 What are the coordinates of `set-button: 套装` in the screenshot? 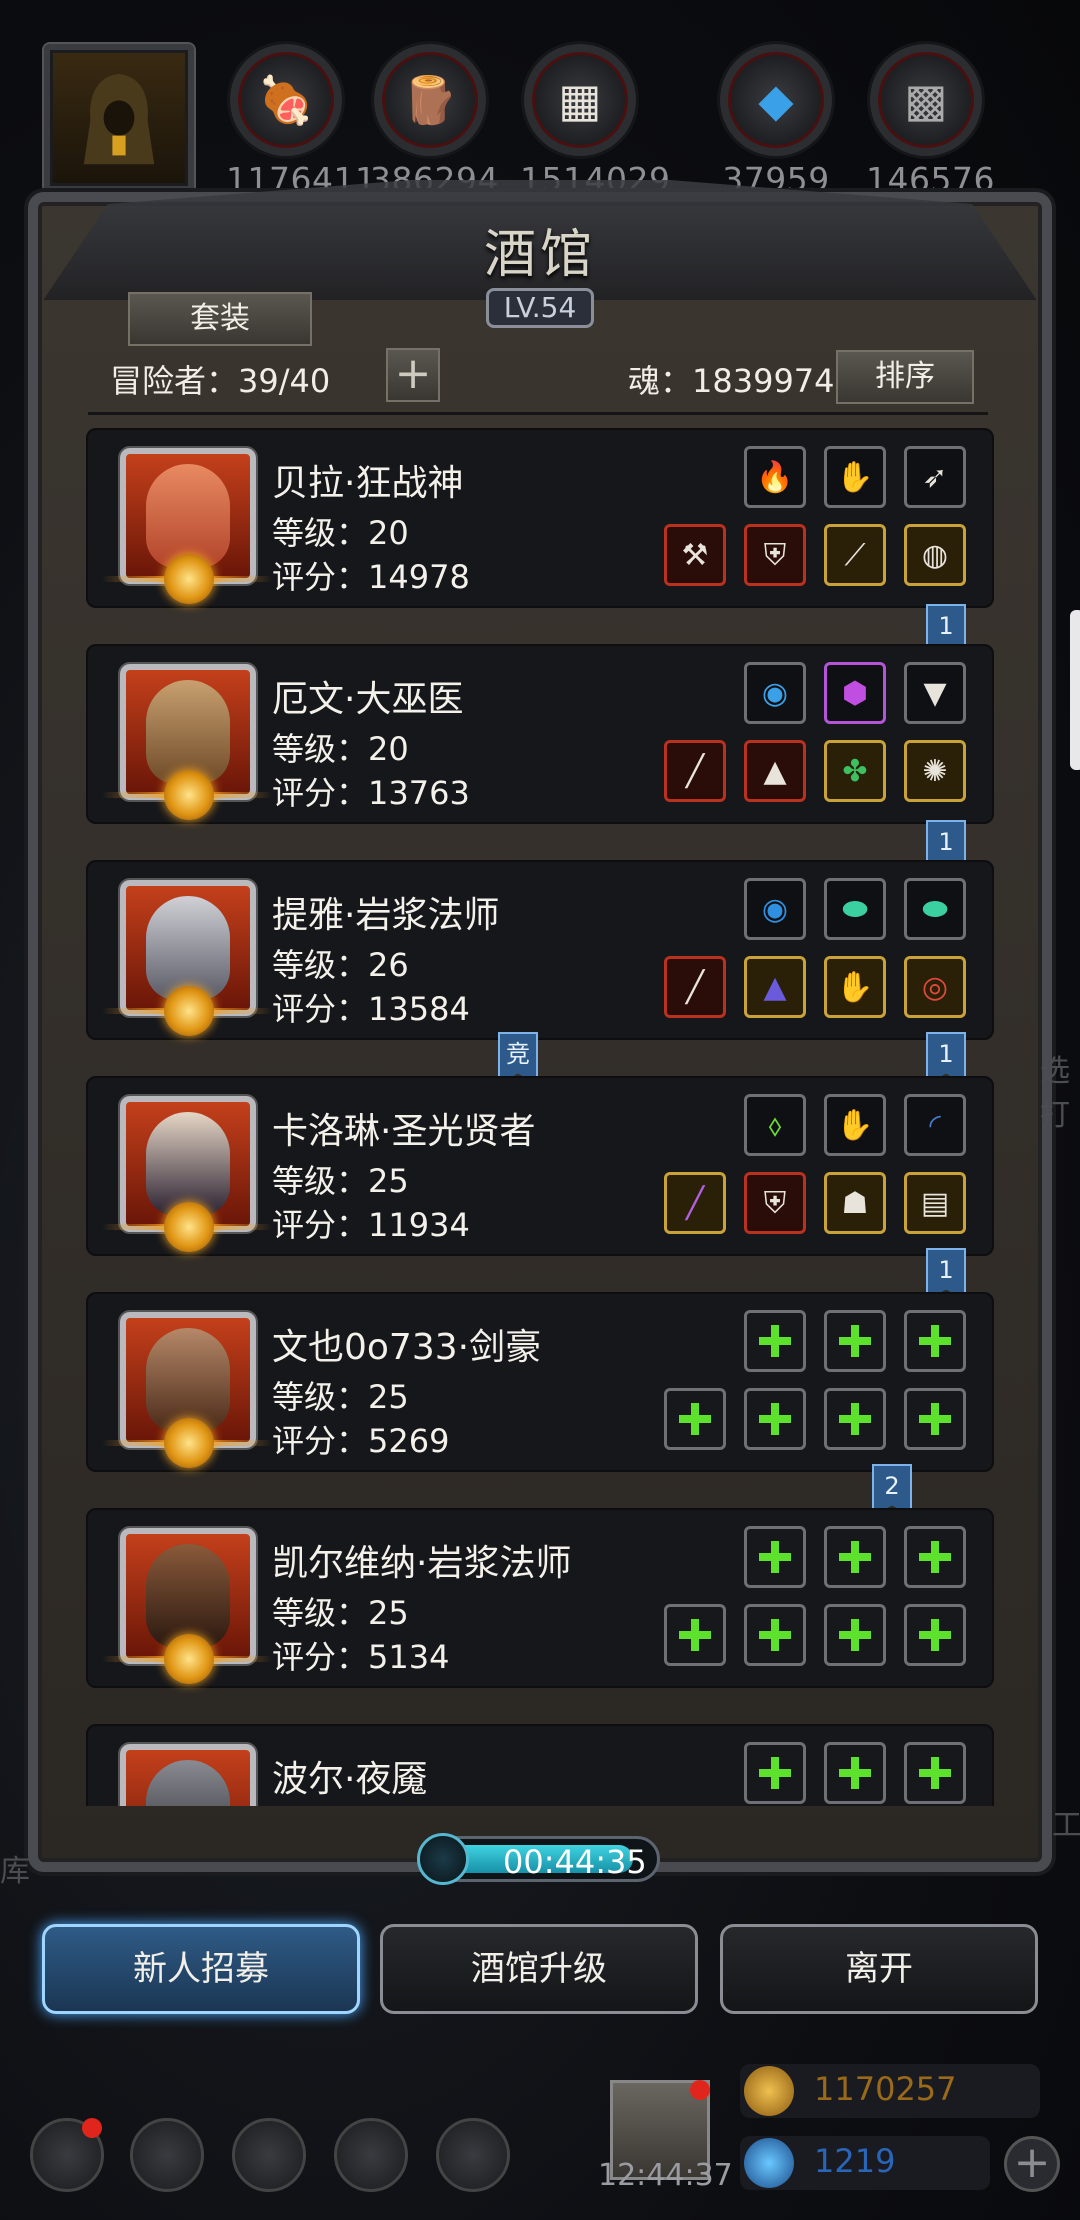 It's located at (220, 319).